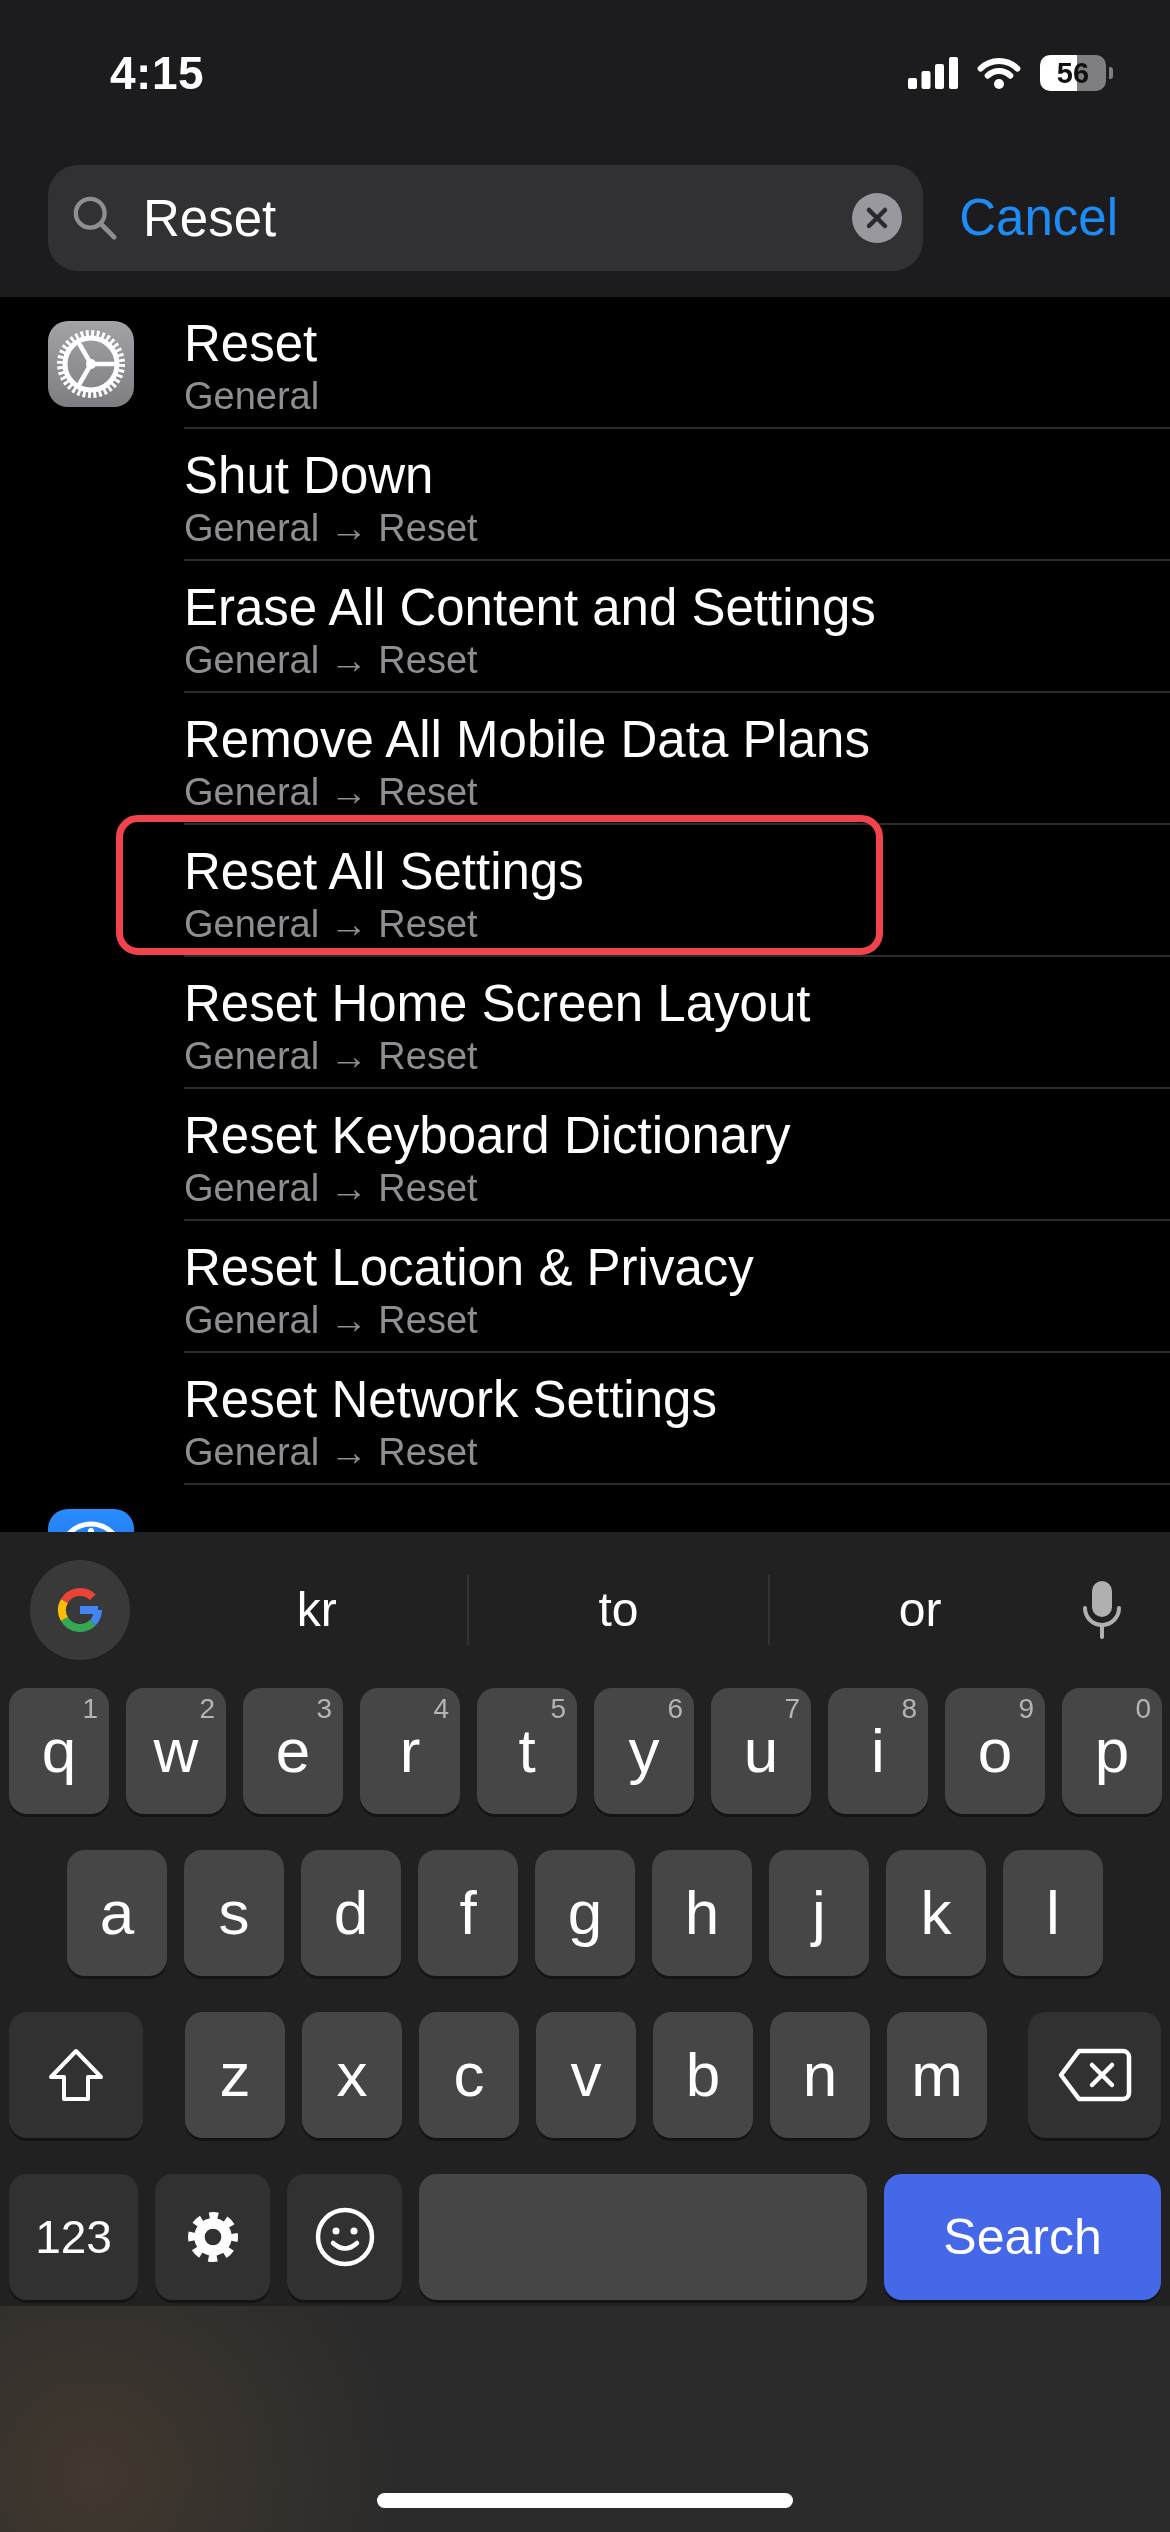  Describe the element at coordinates (675, 1709) in the screenshot. I see `number-hint: 6` at that location.